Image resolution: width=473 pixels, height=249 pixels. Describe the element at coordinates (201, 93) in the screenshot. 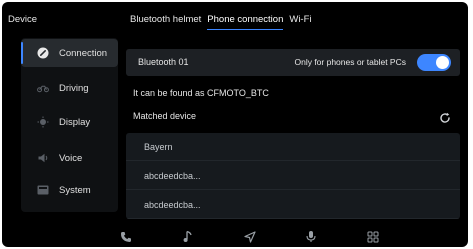

I see `discoverable-text: It can be found as CFMOTO_BTC` at that location.